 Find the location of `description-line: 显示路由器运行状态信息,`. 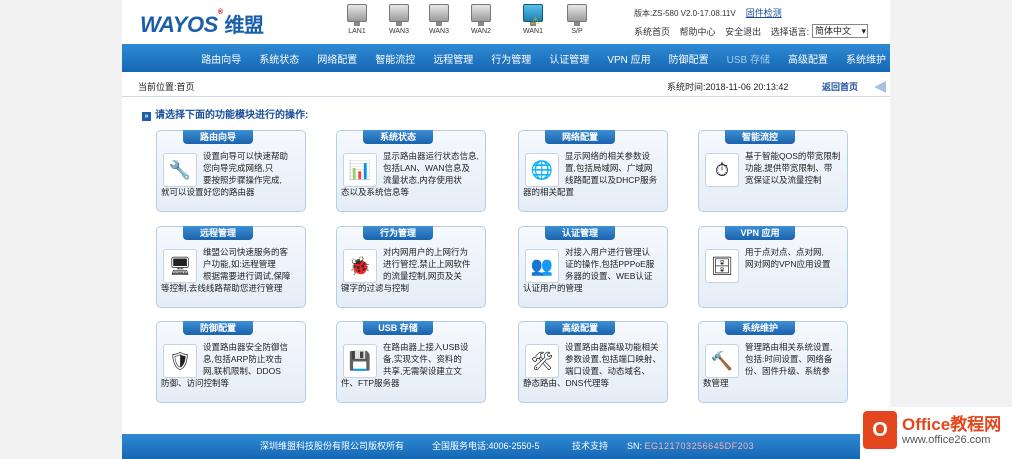

description-line: 显示路由器运行状态信息, is located at coordinates (431, 156).